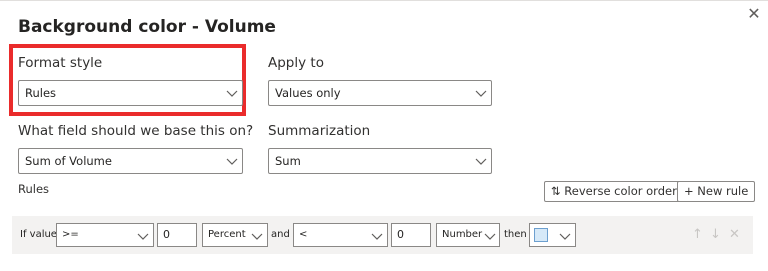 The height and width of the screenshot is (271, 768). I want to click on operator1-value: >=, so click(70, 234).